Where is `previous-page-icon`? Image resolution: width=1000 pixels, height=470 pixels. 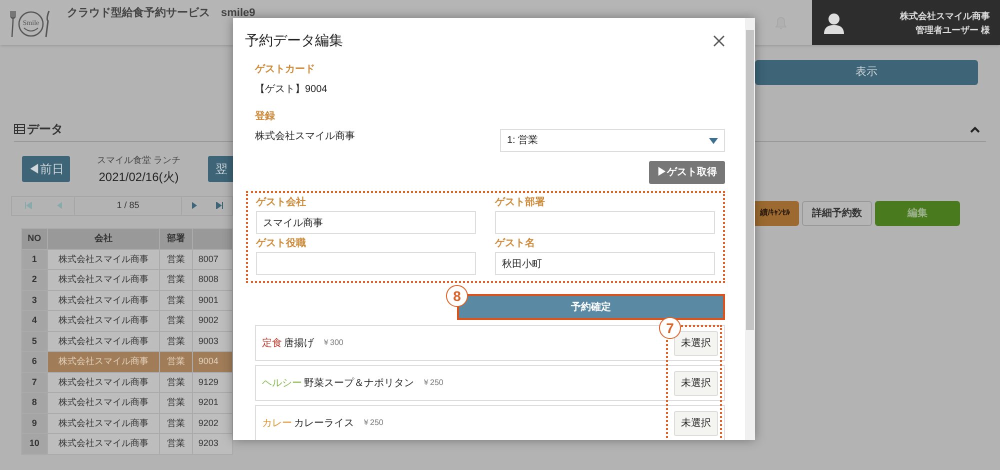
previous-page-icon is located at coordinates (59, 205).